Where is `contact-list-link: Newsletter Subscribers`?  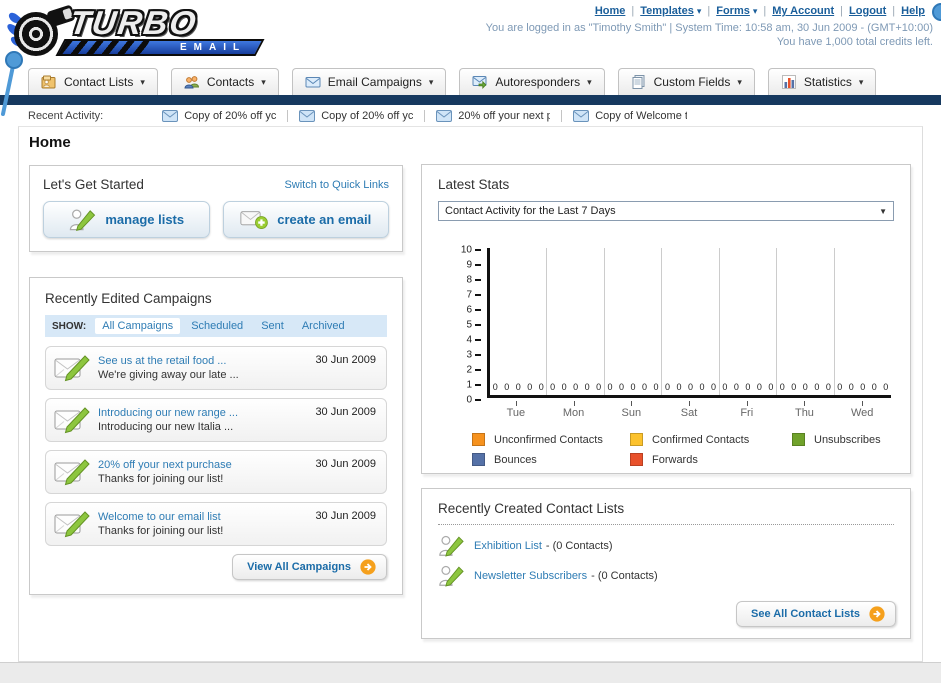 contact-list-link: Newsletter Subscribers is located at coordinates (530, 576).